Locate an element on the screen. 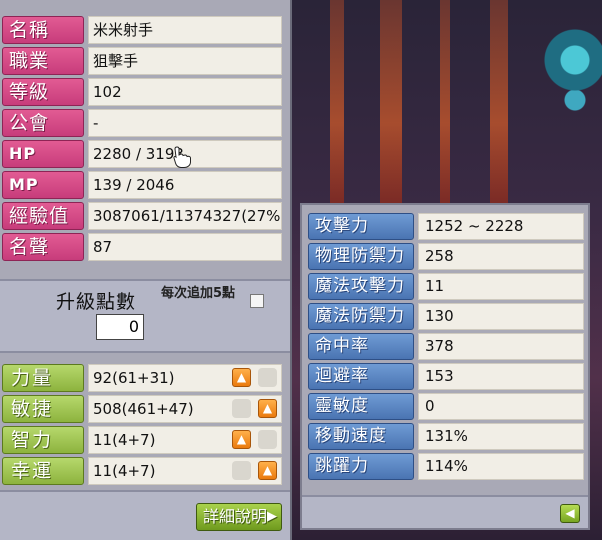 This screenshot has height=540, width=602. info-row-mp: MP 139 / 2046 is located at coordinates (142, 185).